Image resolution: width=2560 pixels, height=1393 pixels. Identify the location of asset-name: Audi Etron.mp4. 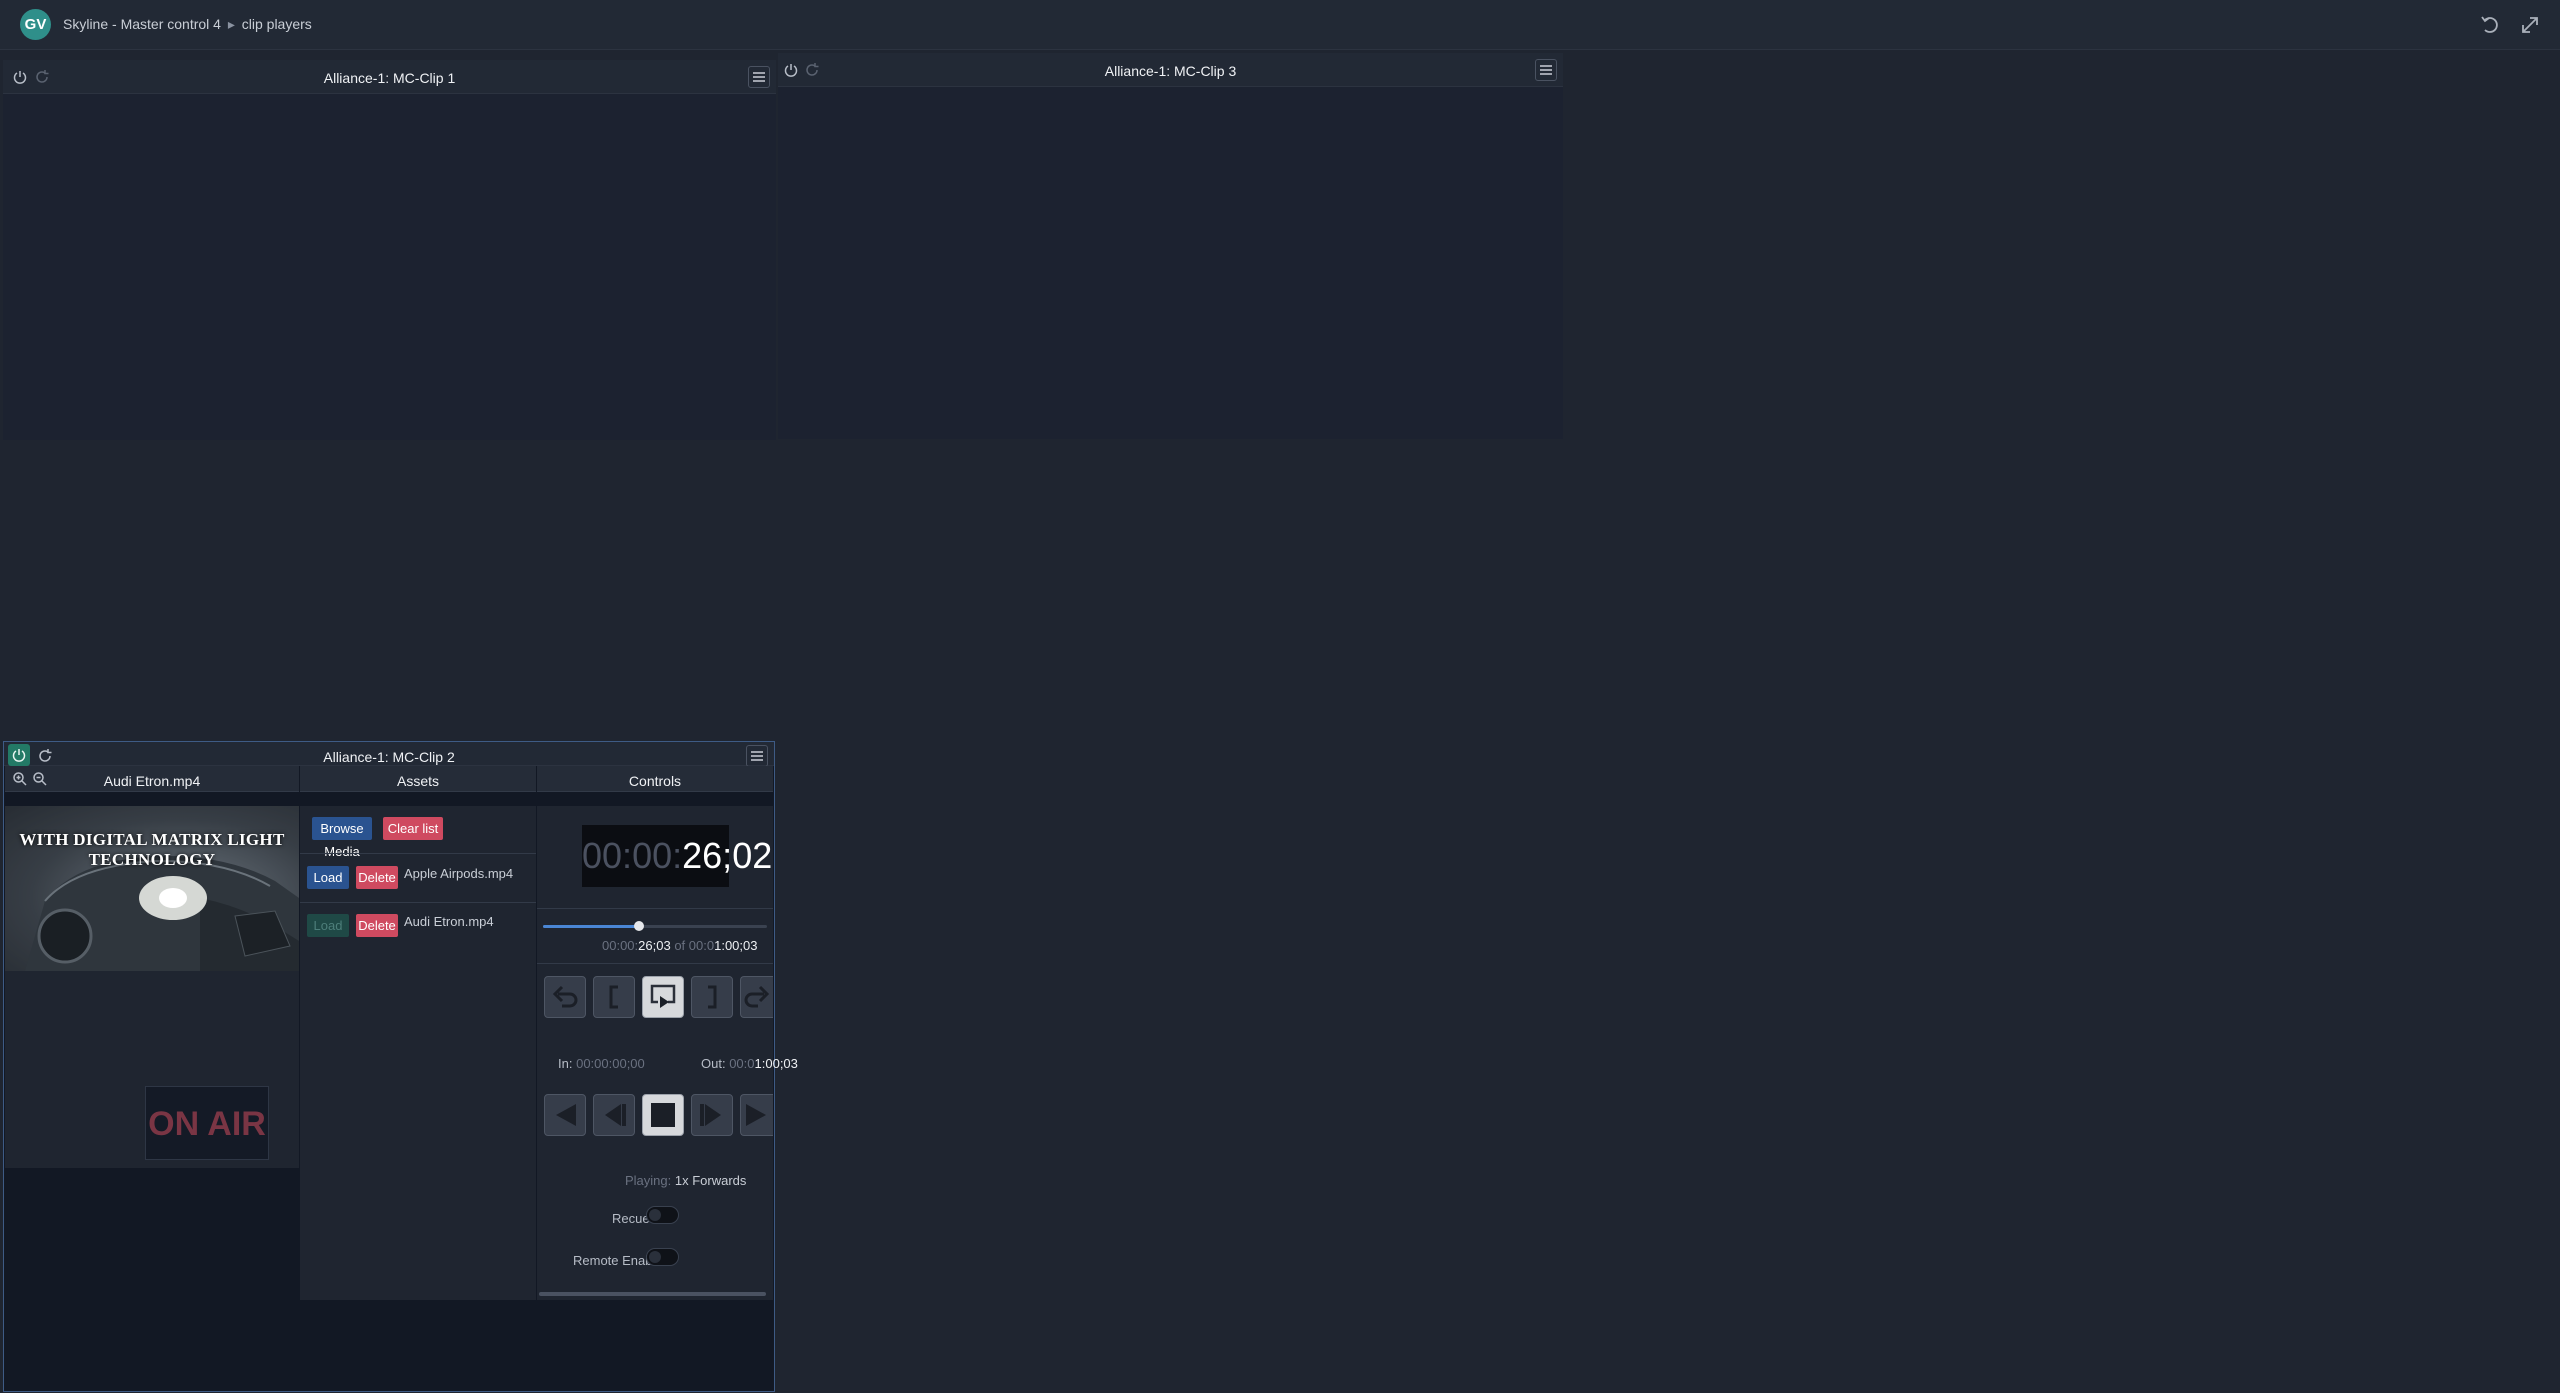
(449, 921).